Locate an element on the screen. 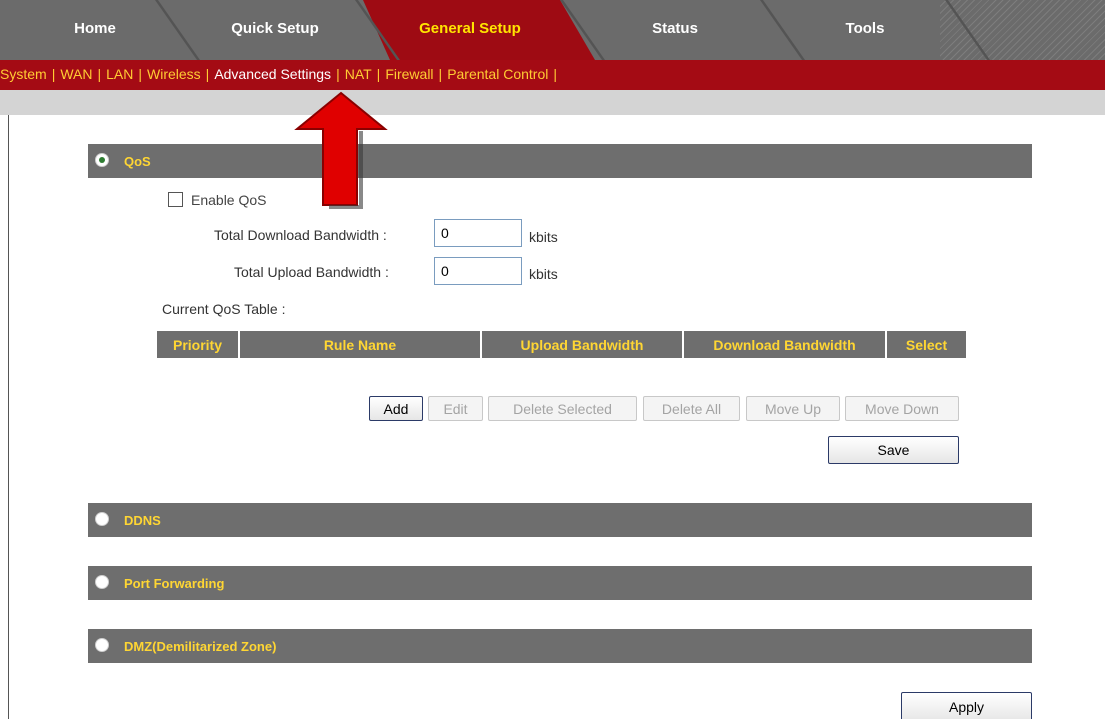 This screenshot has height=719, width=1105. column-upload-bandwidth: Upload Bandwidth is located at coordinates (583, 344).